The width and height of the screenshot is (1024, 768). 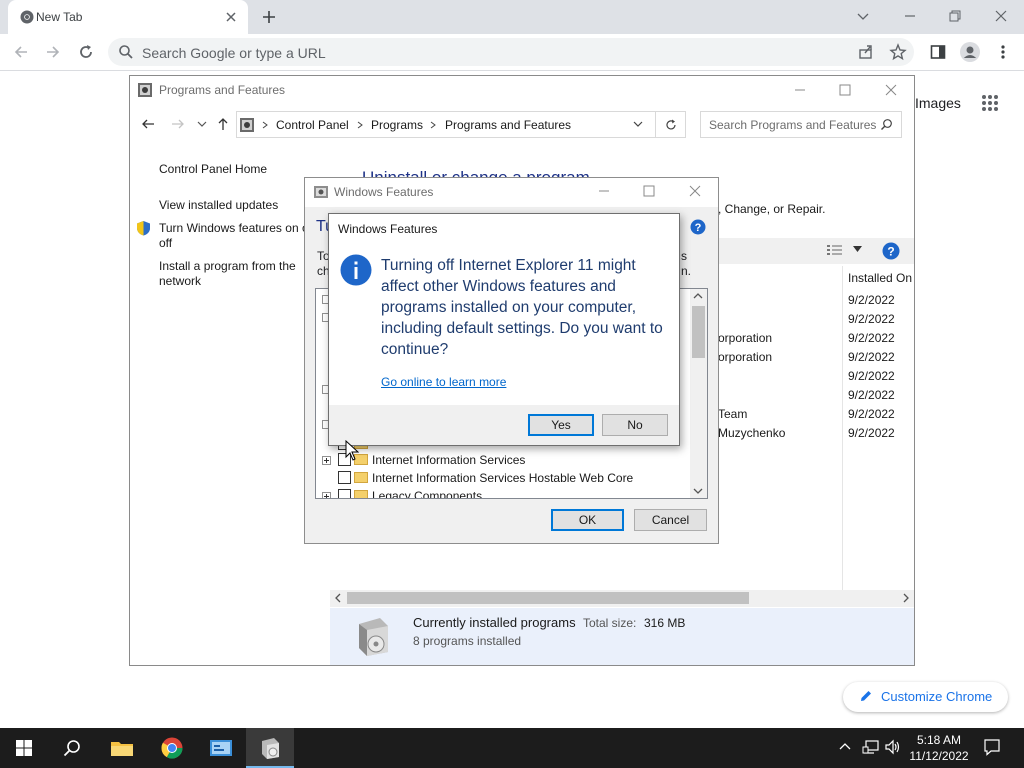 What do you see at coordinates (906, 598) in the screenshot?
I see `scroll-right-icon` at bounding box center [906, 598].